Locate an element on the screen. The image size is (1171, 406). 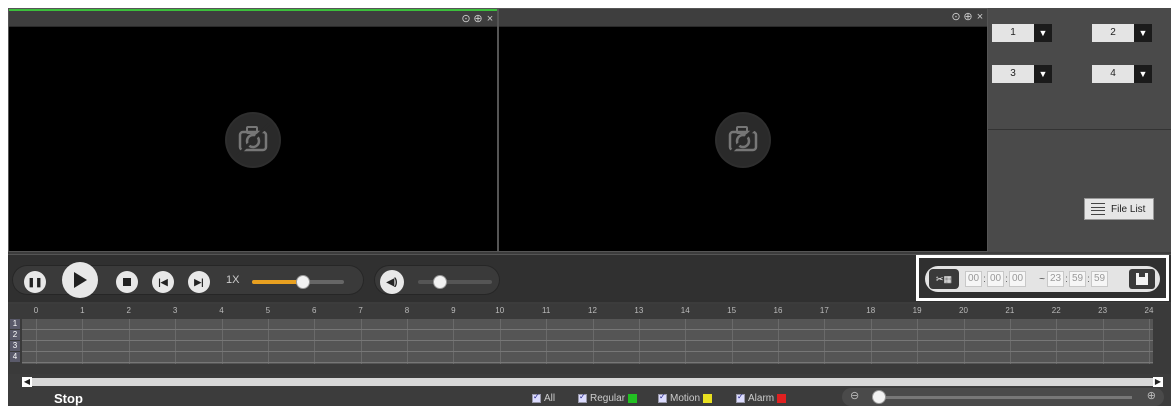
hour-label: 15 is located at coordinates (732, 310).